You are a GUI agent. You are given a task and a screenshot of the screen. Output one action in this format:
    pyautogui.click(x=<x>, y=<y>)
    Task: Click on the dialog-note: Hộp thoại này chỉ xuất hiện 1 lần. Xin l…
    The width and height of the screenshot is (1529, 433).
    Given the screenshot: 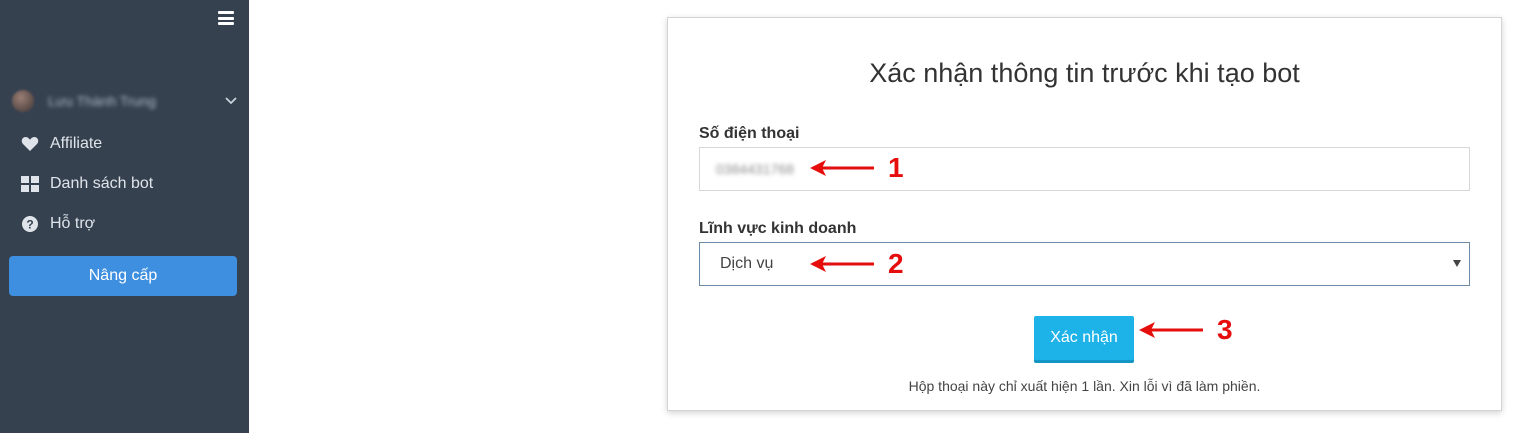 What is the action you would take?
    pyautogui.click(x=1084, y=386)
    